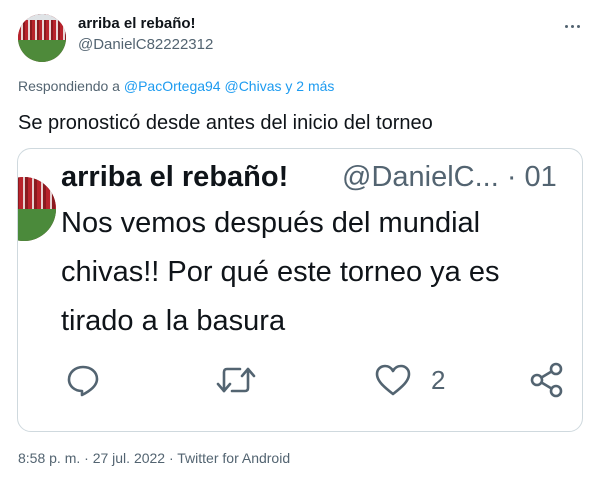 This screenshot has height=478, width=598. Describe the element at coordinates (315, 86) in the screenshot. I see `more-mentions-link: 2 más` at that location.